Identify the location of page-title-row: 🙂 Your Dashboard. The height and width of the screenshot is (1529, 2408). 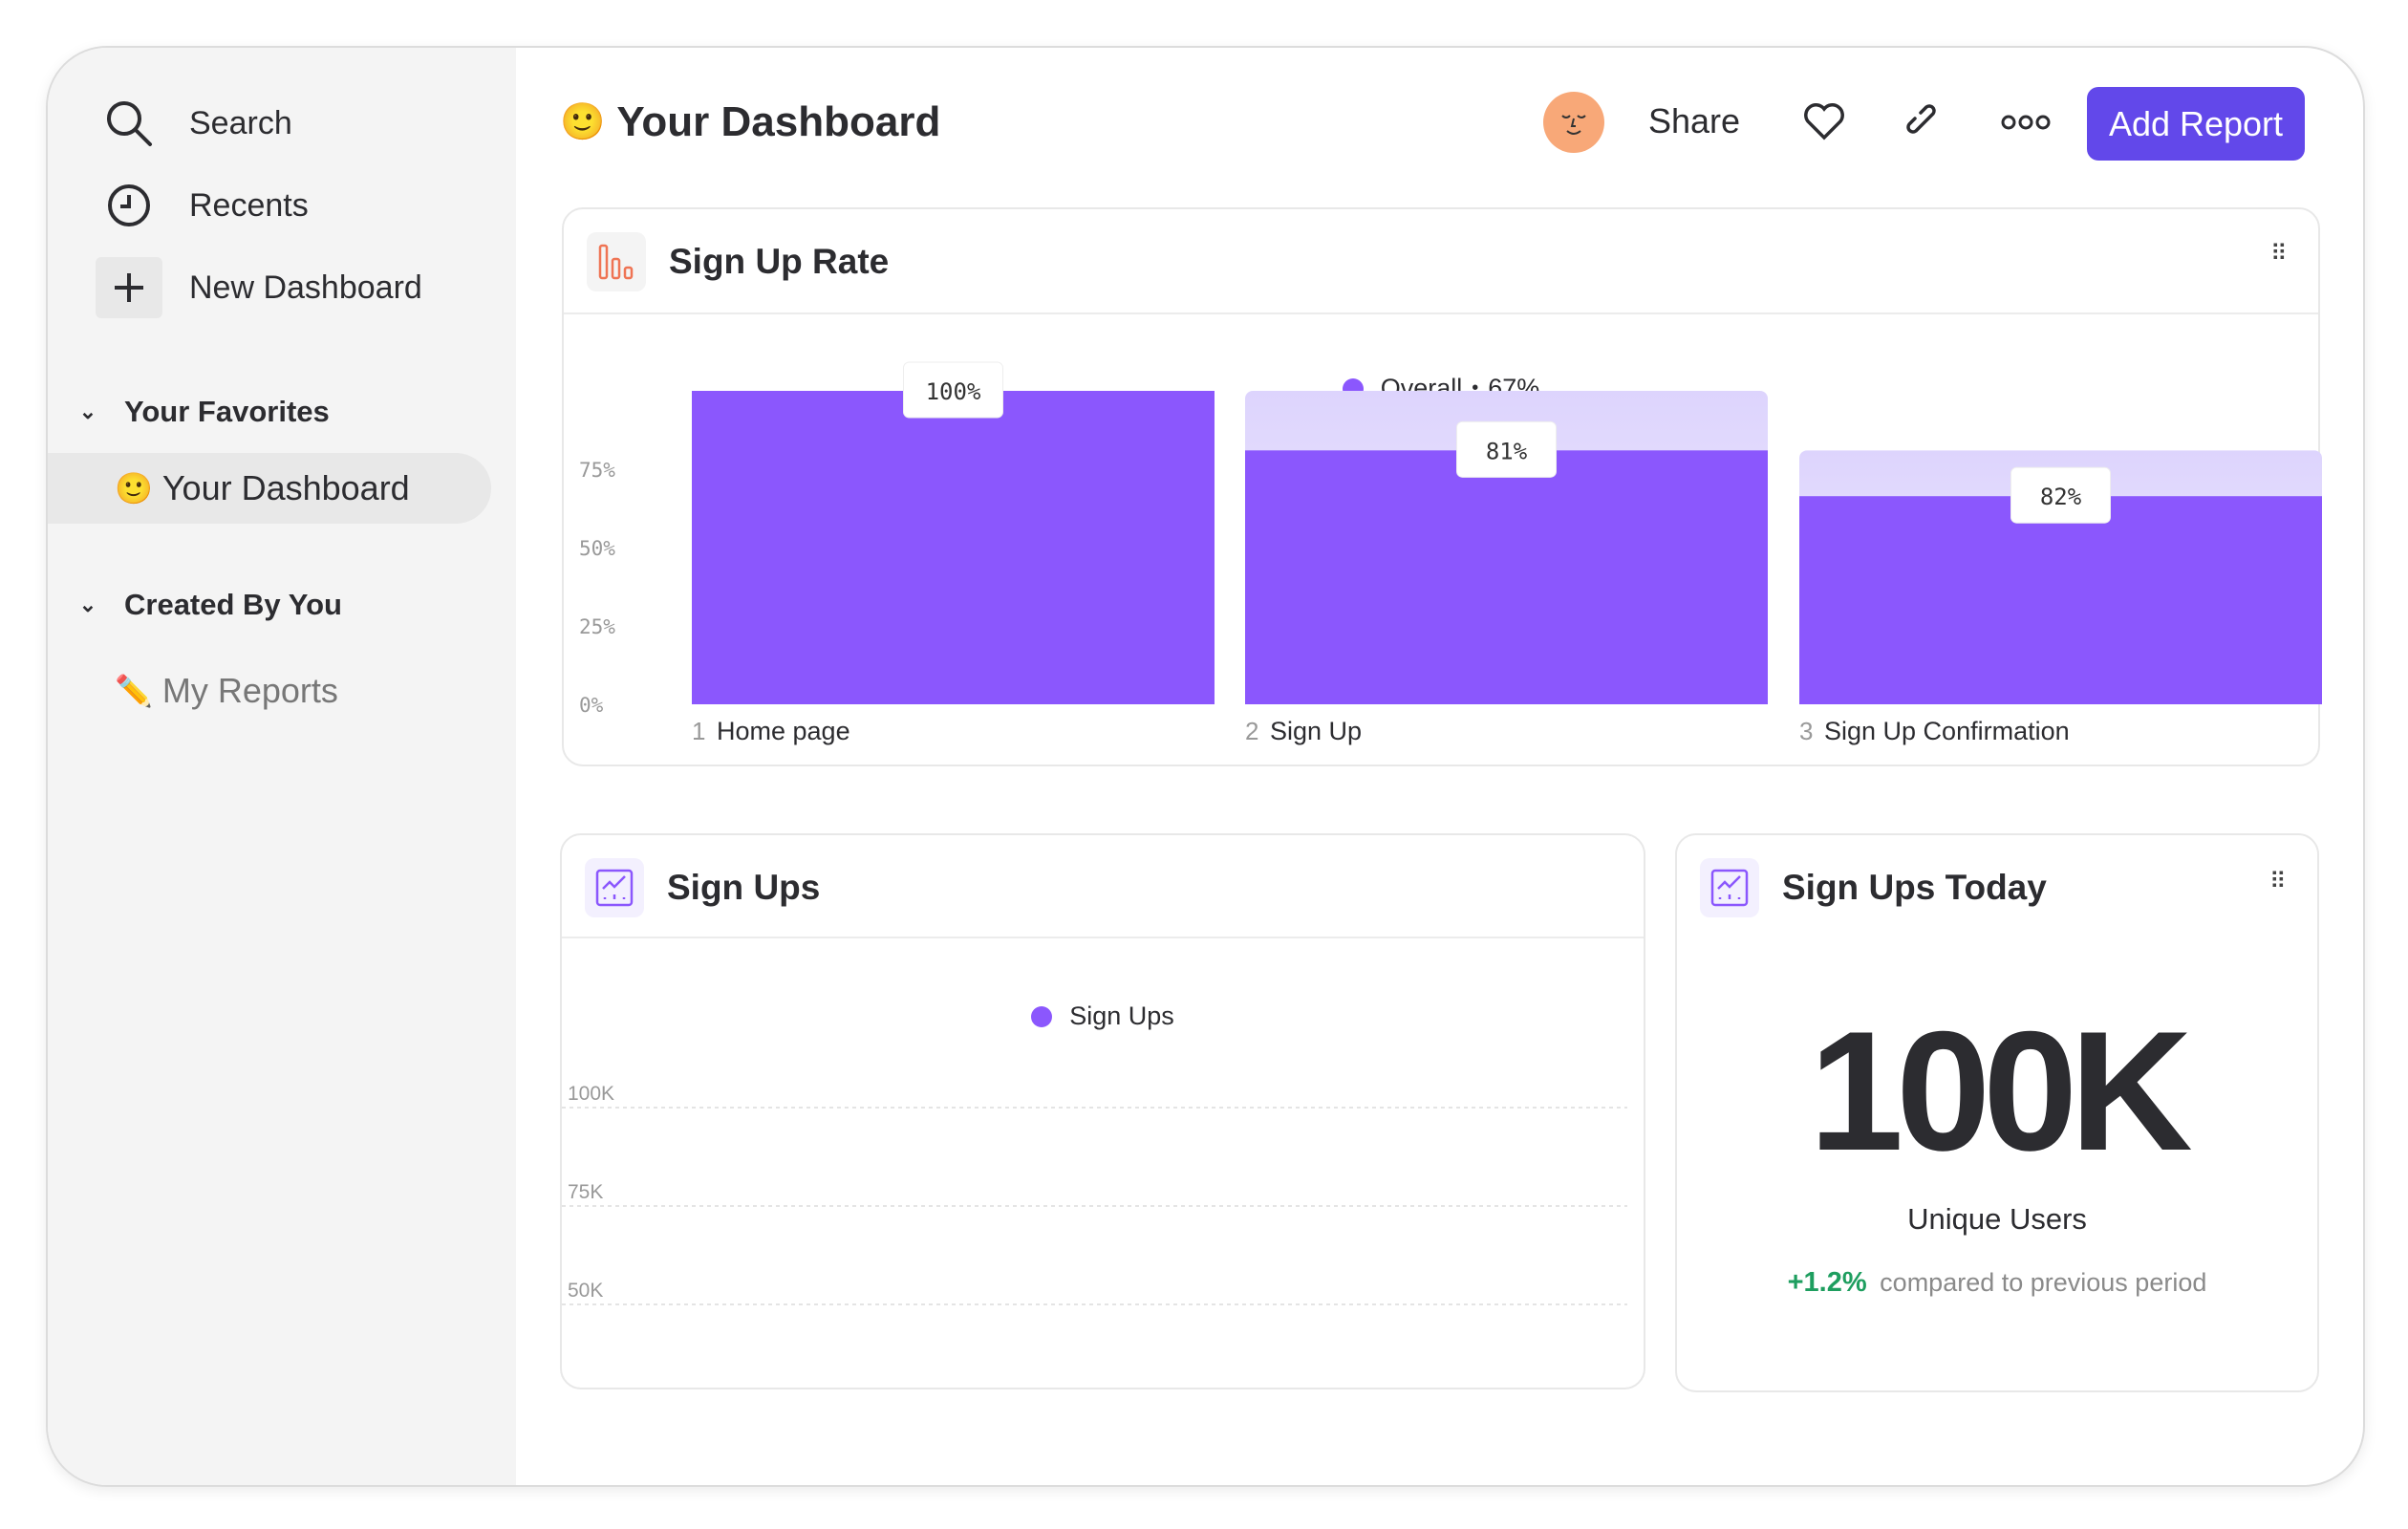
(750, 122).